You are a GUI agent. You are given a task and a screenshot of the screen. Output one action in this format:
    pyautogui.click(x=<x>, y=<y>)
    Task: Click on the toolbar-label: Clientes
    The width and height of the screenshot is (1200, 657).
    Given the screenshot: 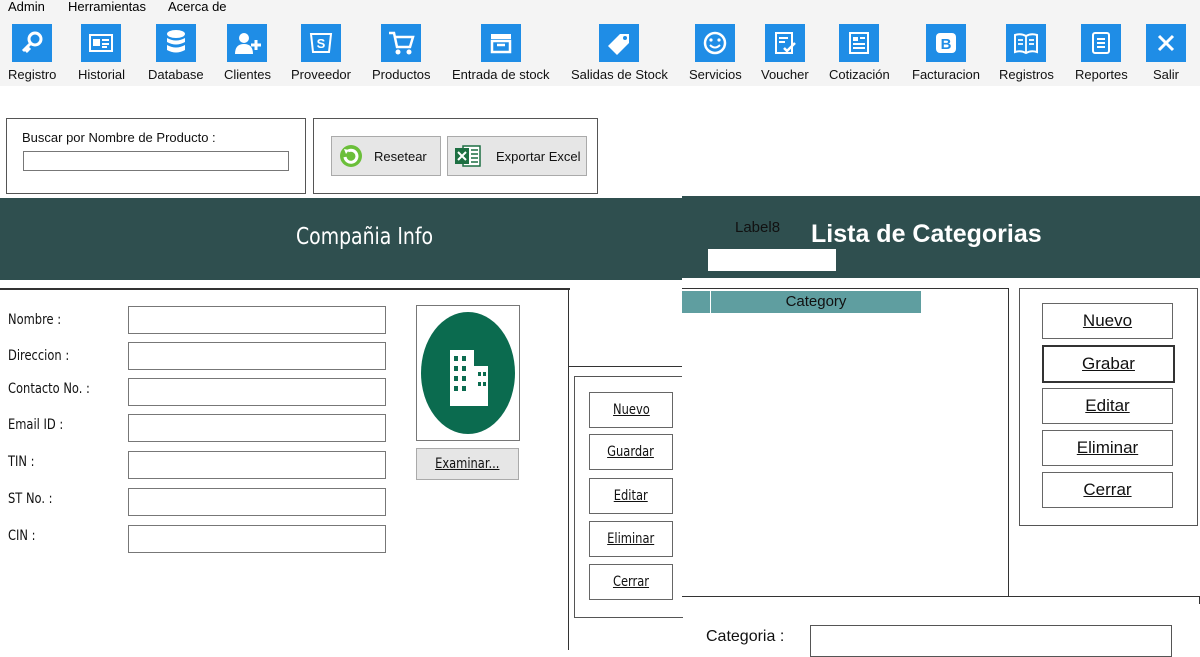 What is the action you would take?
    pyautogui.click(x=247, y=74)
    